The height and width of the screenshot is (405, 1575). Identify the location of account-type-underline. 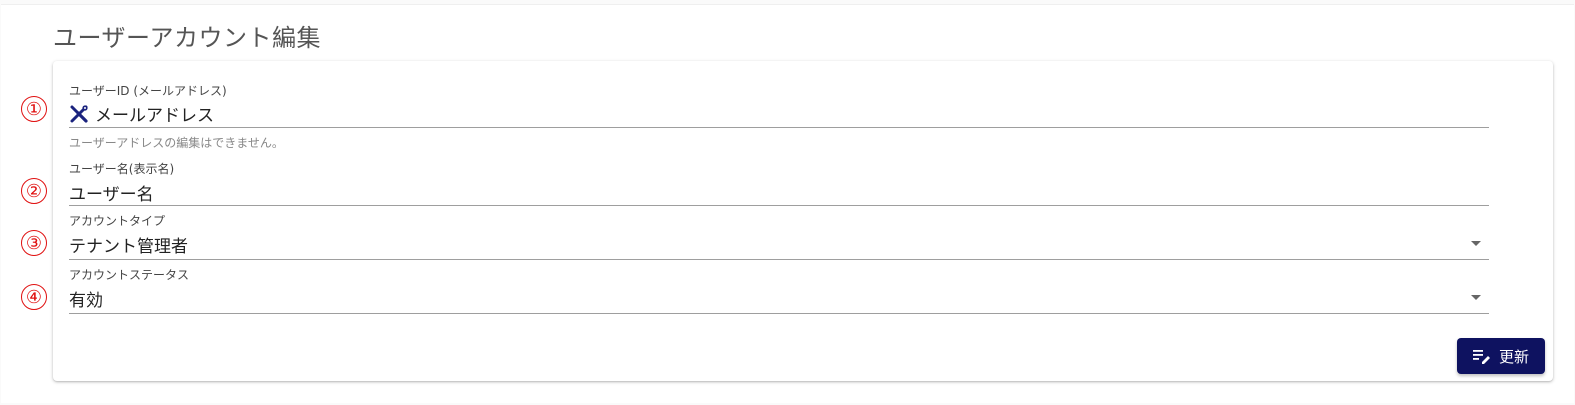
(779, 259).